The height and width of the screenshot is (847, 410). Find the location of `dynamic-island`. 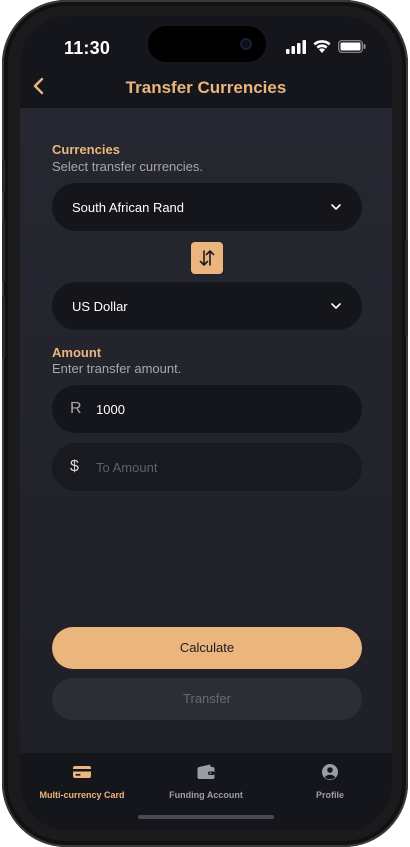

dynamic-island is located at coordinates (207, 44).